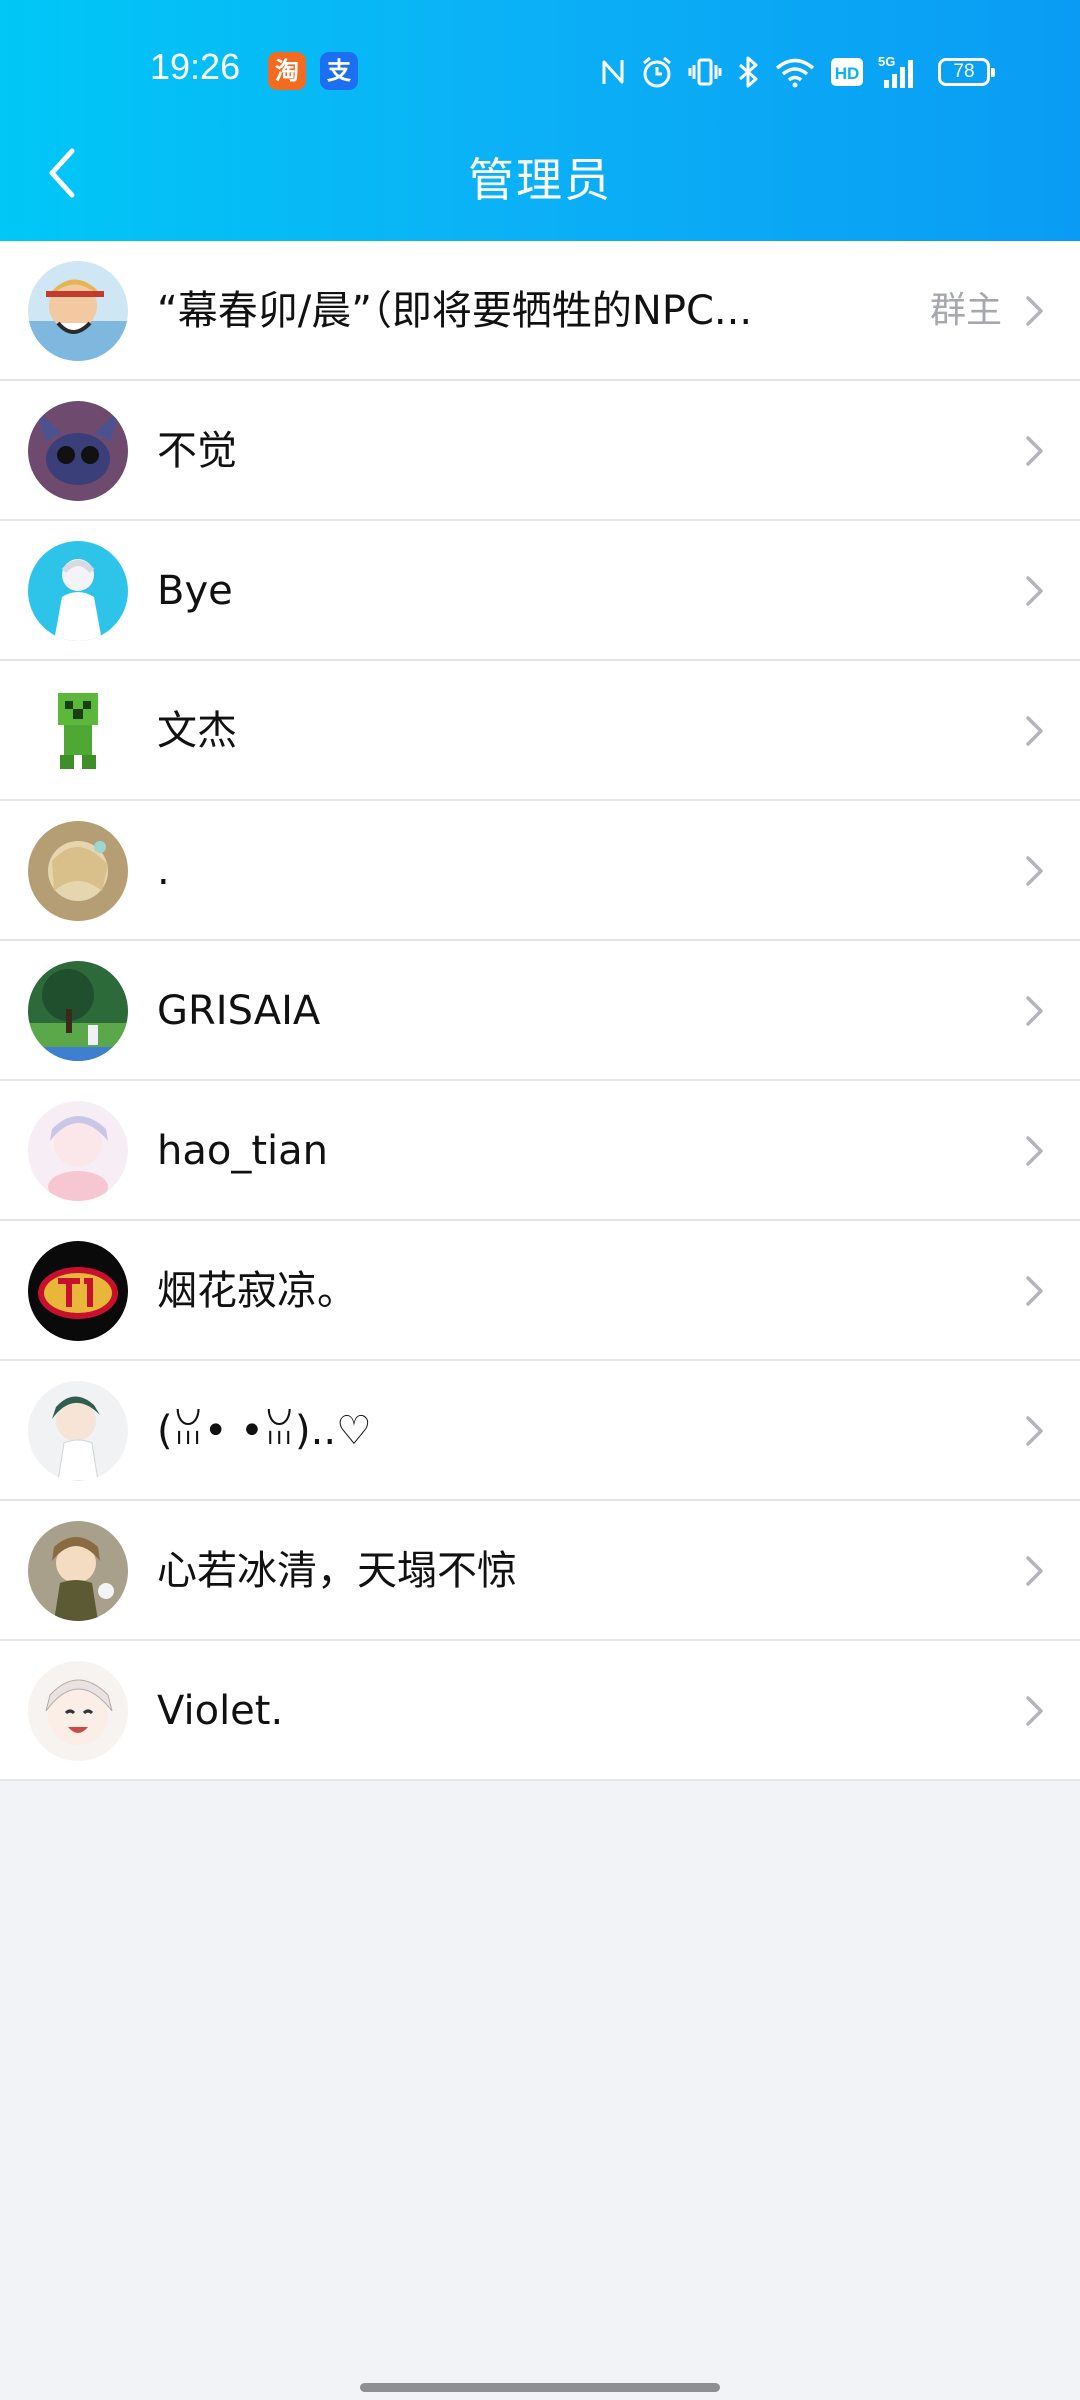 The height and width of the screenshot is (2400, 1080). I want to click on admin-name: 文杰, so click(197, 731).